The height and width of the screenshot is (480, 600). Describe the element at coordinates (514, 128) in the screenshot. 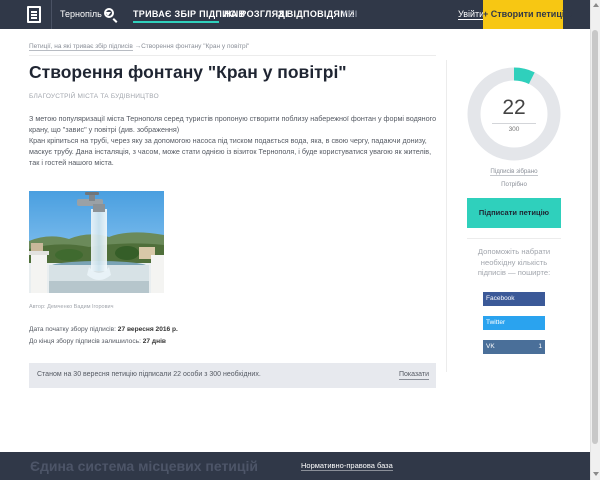

I see `signatures-needed: 300` at that location.